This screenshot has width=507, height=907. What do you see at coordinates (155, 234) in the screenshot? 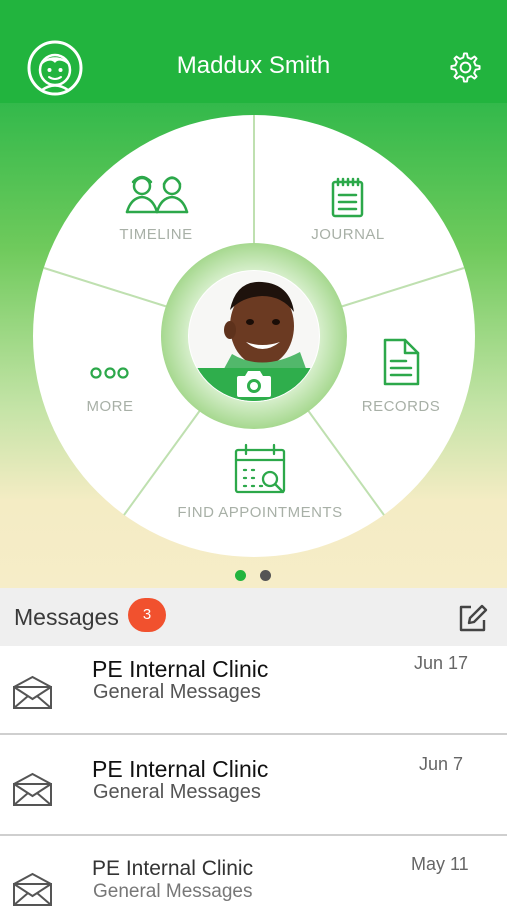
I see `timeline-label: TIMELINE` at bounding box center [155, 234].